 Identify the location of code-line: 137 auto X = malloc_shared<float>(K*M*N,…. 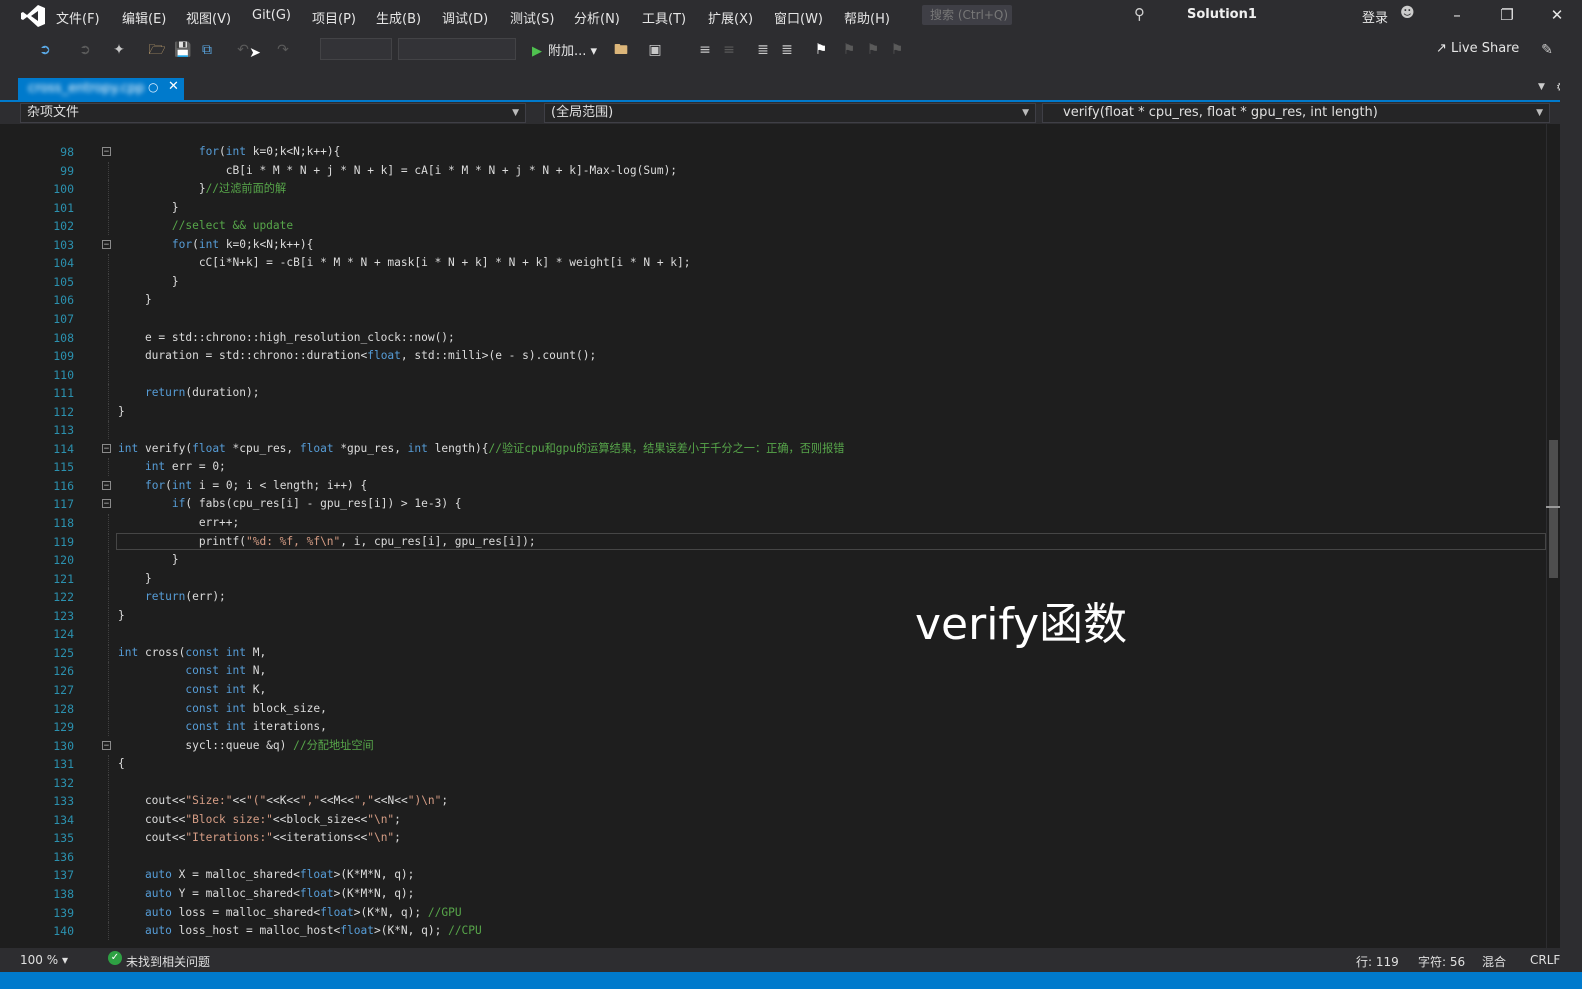
(780, 875).